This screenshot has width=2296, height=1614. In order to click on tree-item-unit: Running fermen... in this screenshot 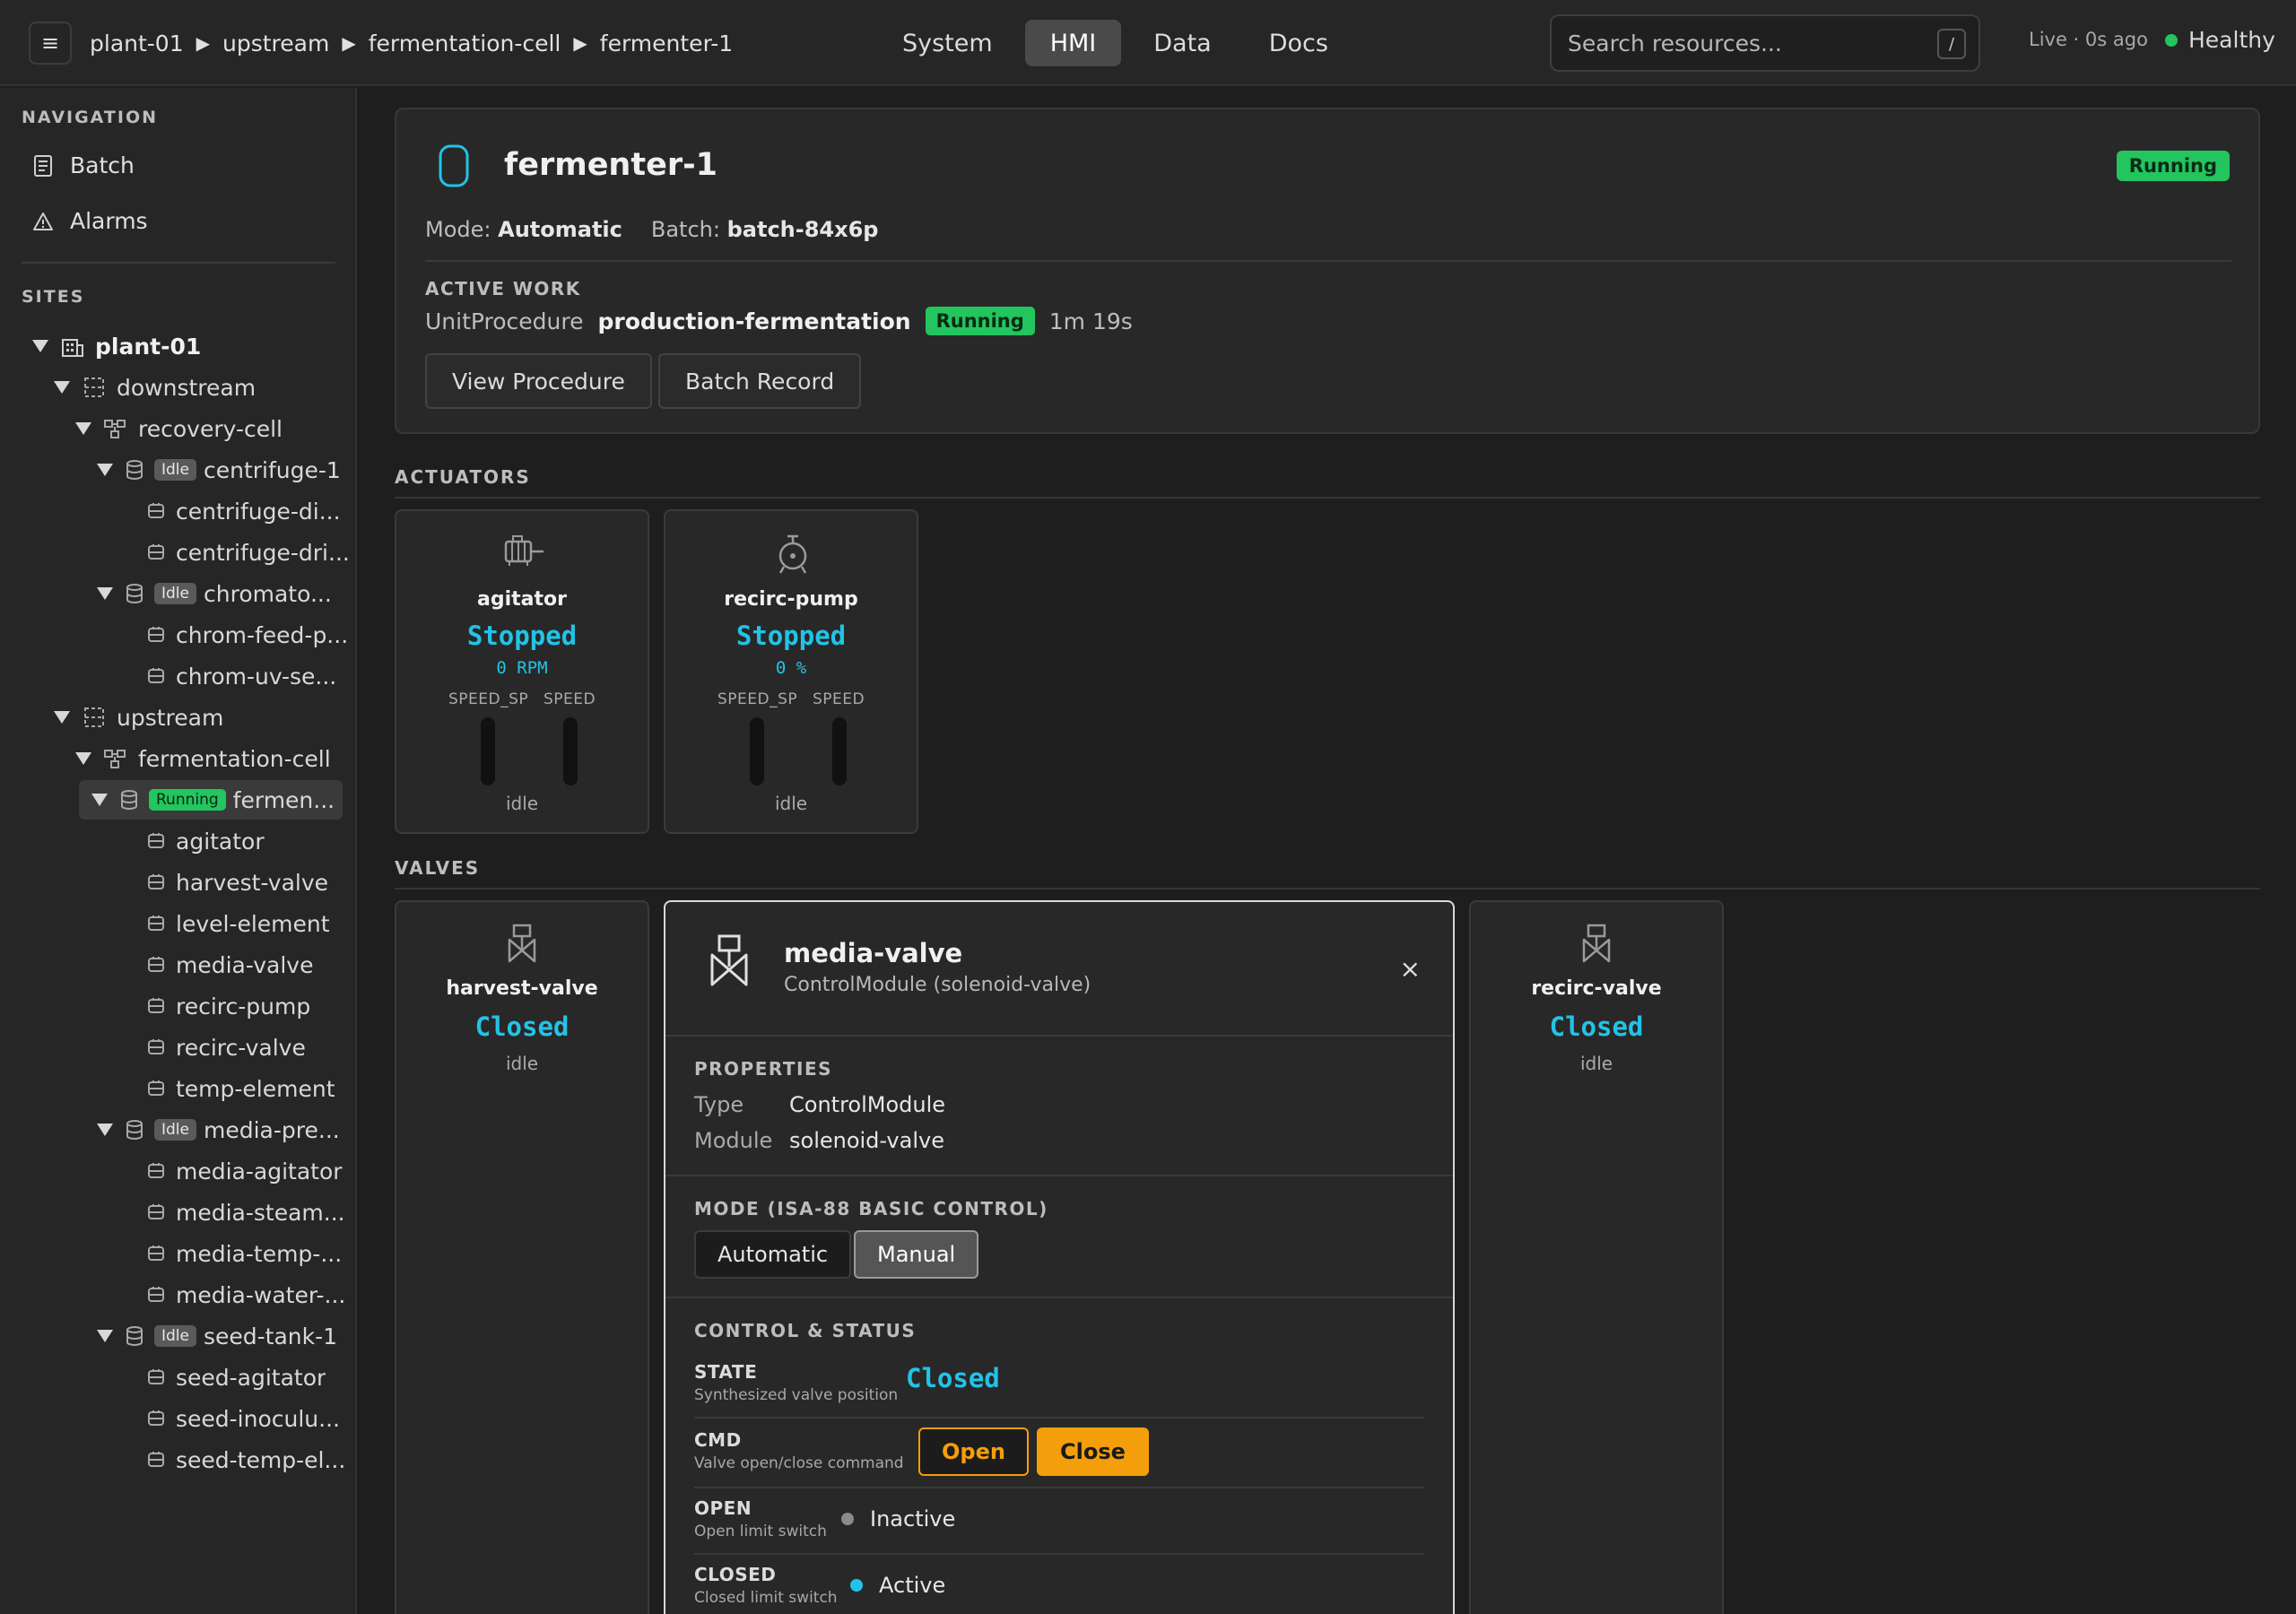, I will do `click(211, 800)`.